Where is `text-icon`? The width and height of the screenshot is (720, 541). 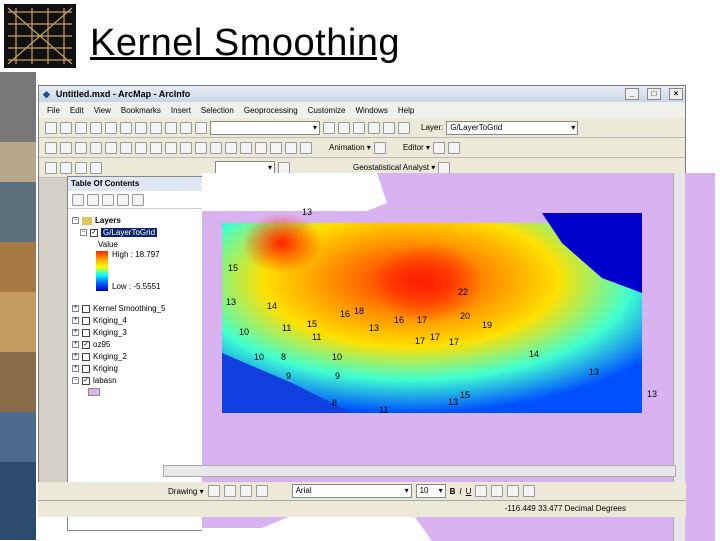 text-icon is located at coordinates (261, 491).